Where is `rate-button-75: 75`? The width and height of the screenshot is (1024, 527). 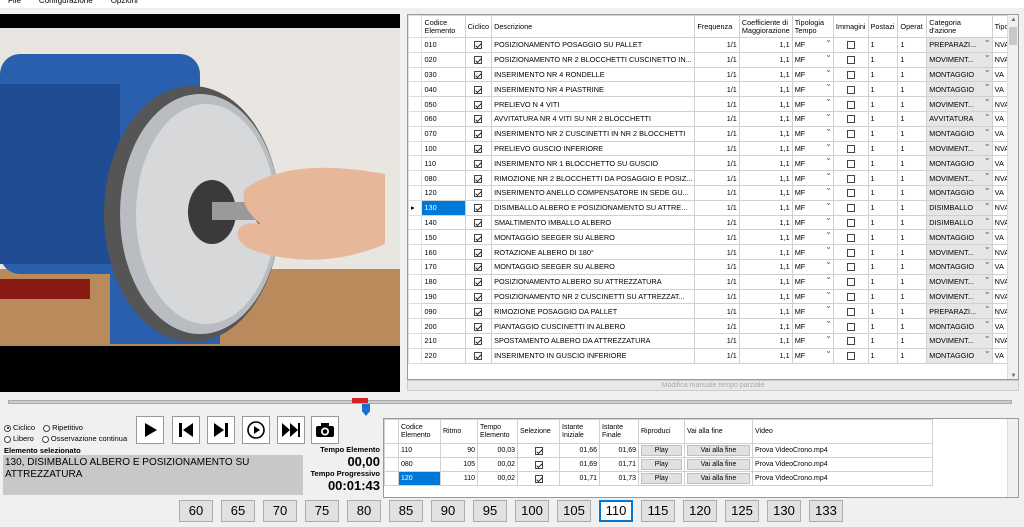
rate-button-75: 75 is located at coordinates (322, 511).